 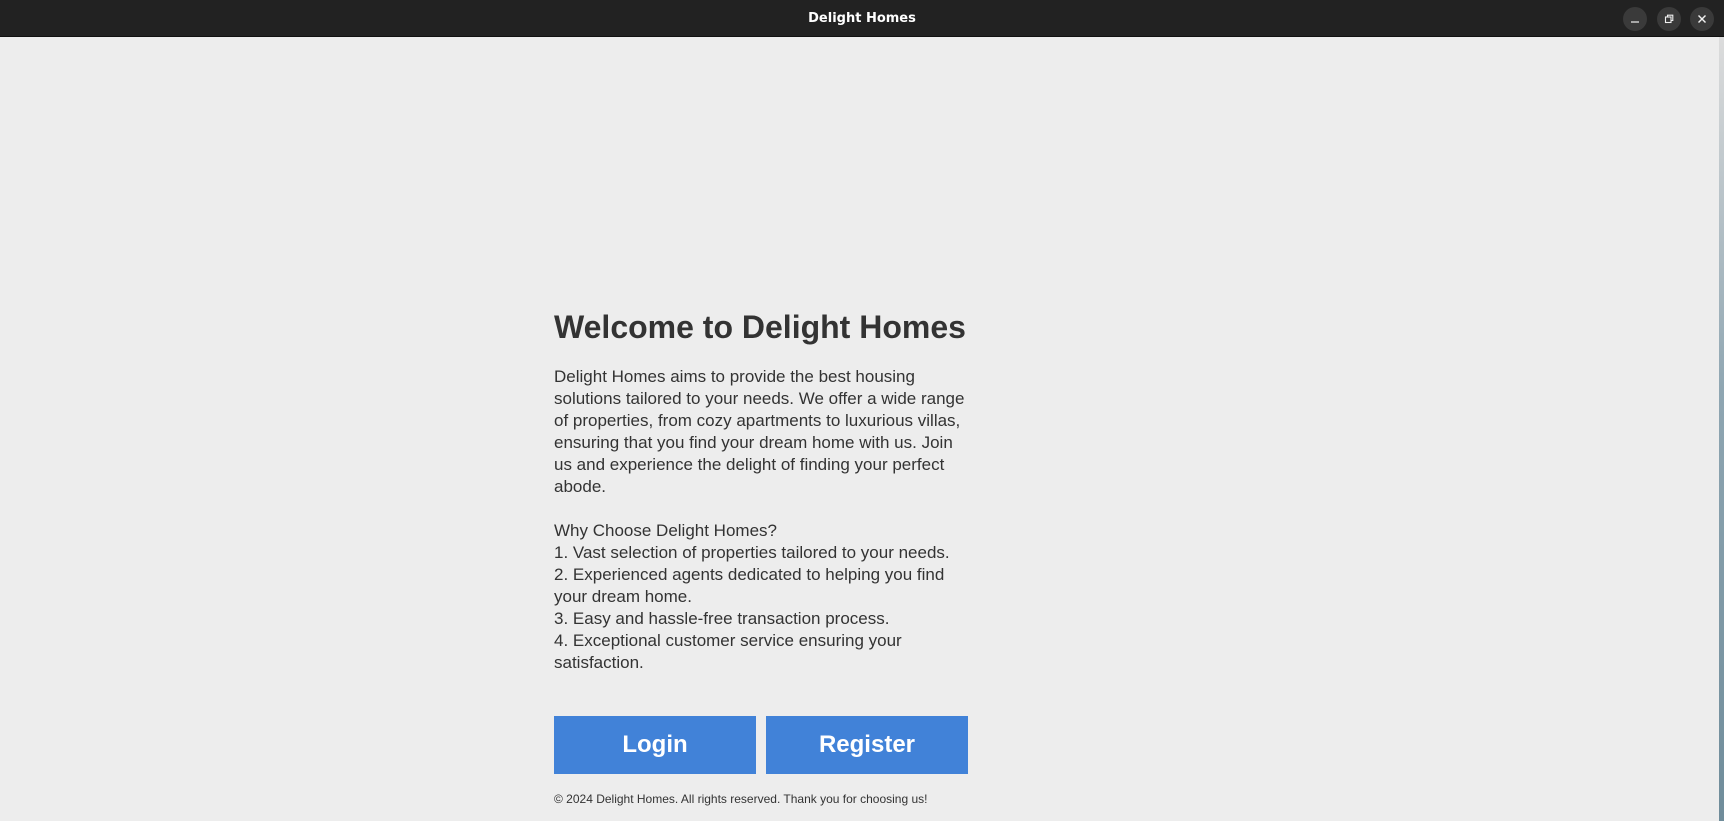 What do you see at coordinates (867, 745) in the screenshot?
I see `register-button: Register` at bounding box center [867, 745].